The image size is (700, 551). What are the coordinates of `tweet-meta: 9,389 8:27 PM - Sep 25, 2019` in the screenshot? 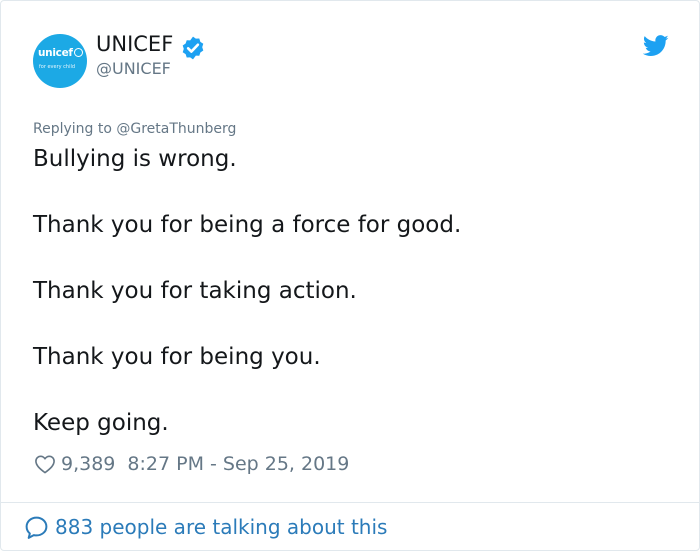 It's located at (191, 464).